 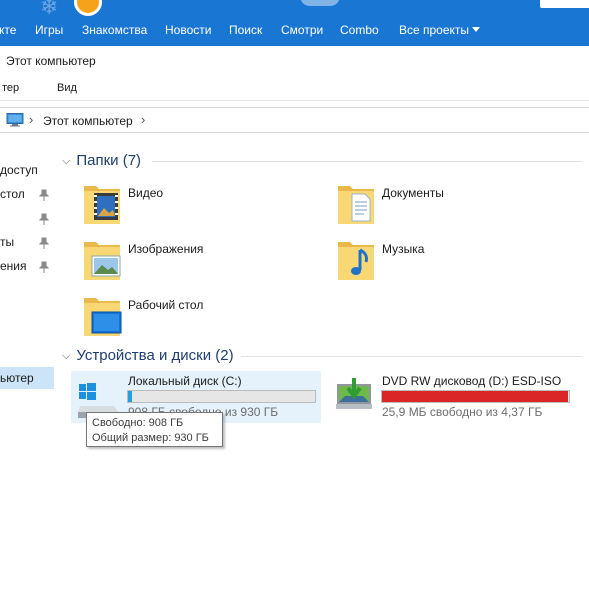 What do you see at coordinates (150, 438) in the screenshot?
I see `tooltip-total-line: Общий размер: 930 ГБ` at bounding box center [150, 438].